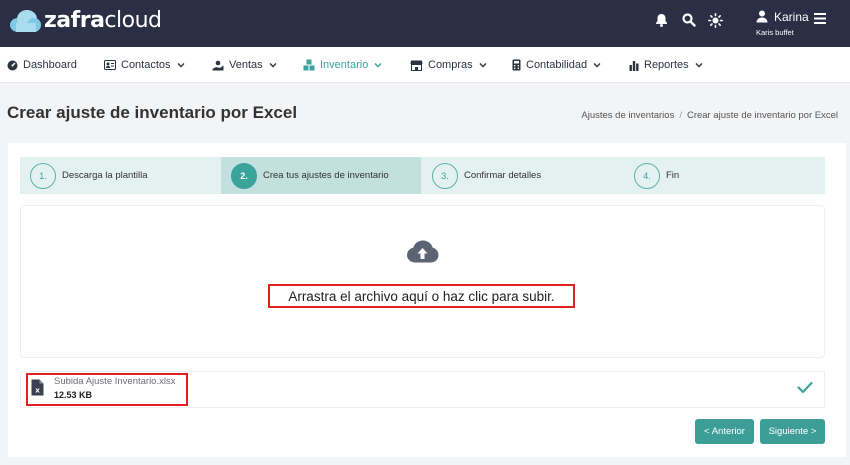 The width and height of the screenshot is (850, 465). I want to click on bell-icon, so click(661, 22).